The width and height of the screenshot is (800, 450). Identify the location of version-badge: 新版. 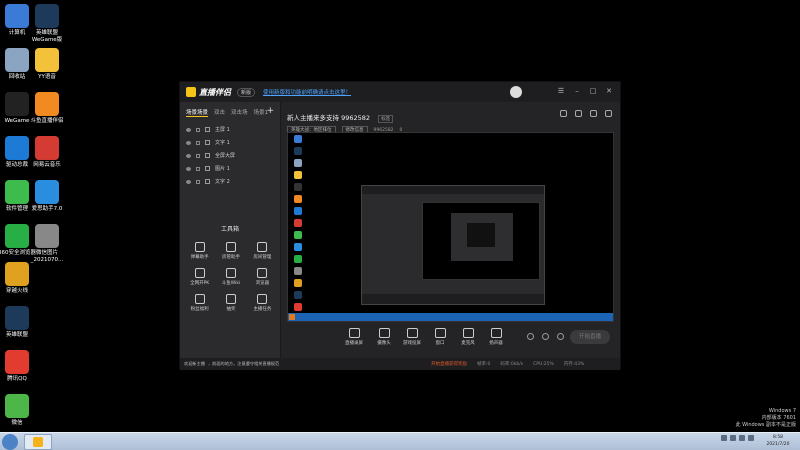
(246, 92).